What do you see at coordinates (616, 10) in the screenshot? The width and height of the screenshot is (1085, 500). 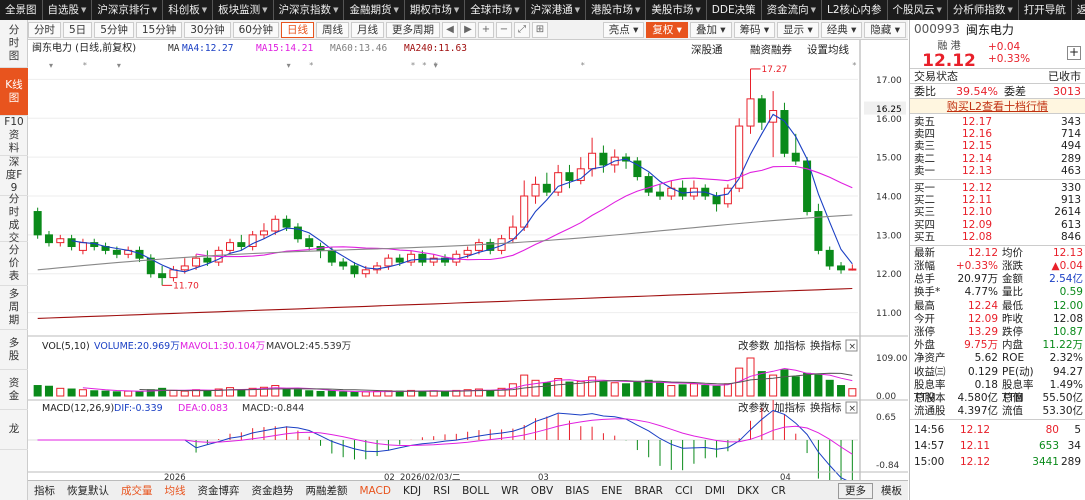 I see `topnav-item: 港股市场 ▼` at bounding box center [616, 10].